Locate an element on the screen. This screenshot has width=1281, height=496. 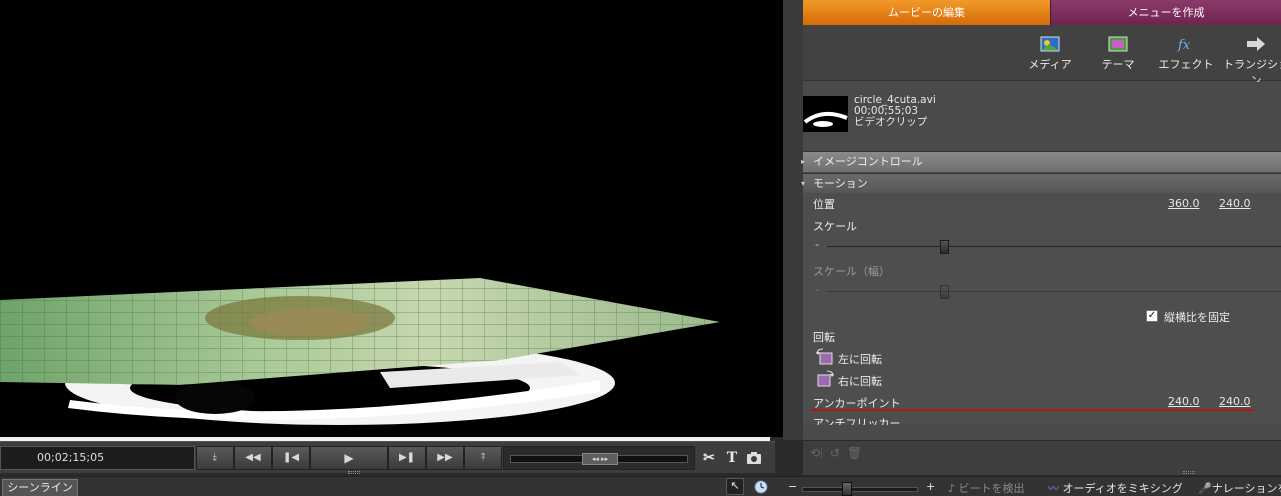
fx-icon: fx is located at coordinates (1184, 45).